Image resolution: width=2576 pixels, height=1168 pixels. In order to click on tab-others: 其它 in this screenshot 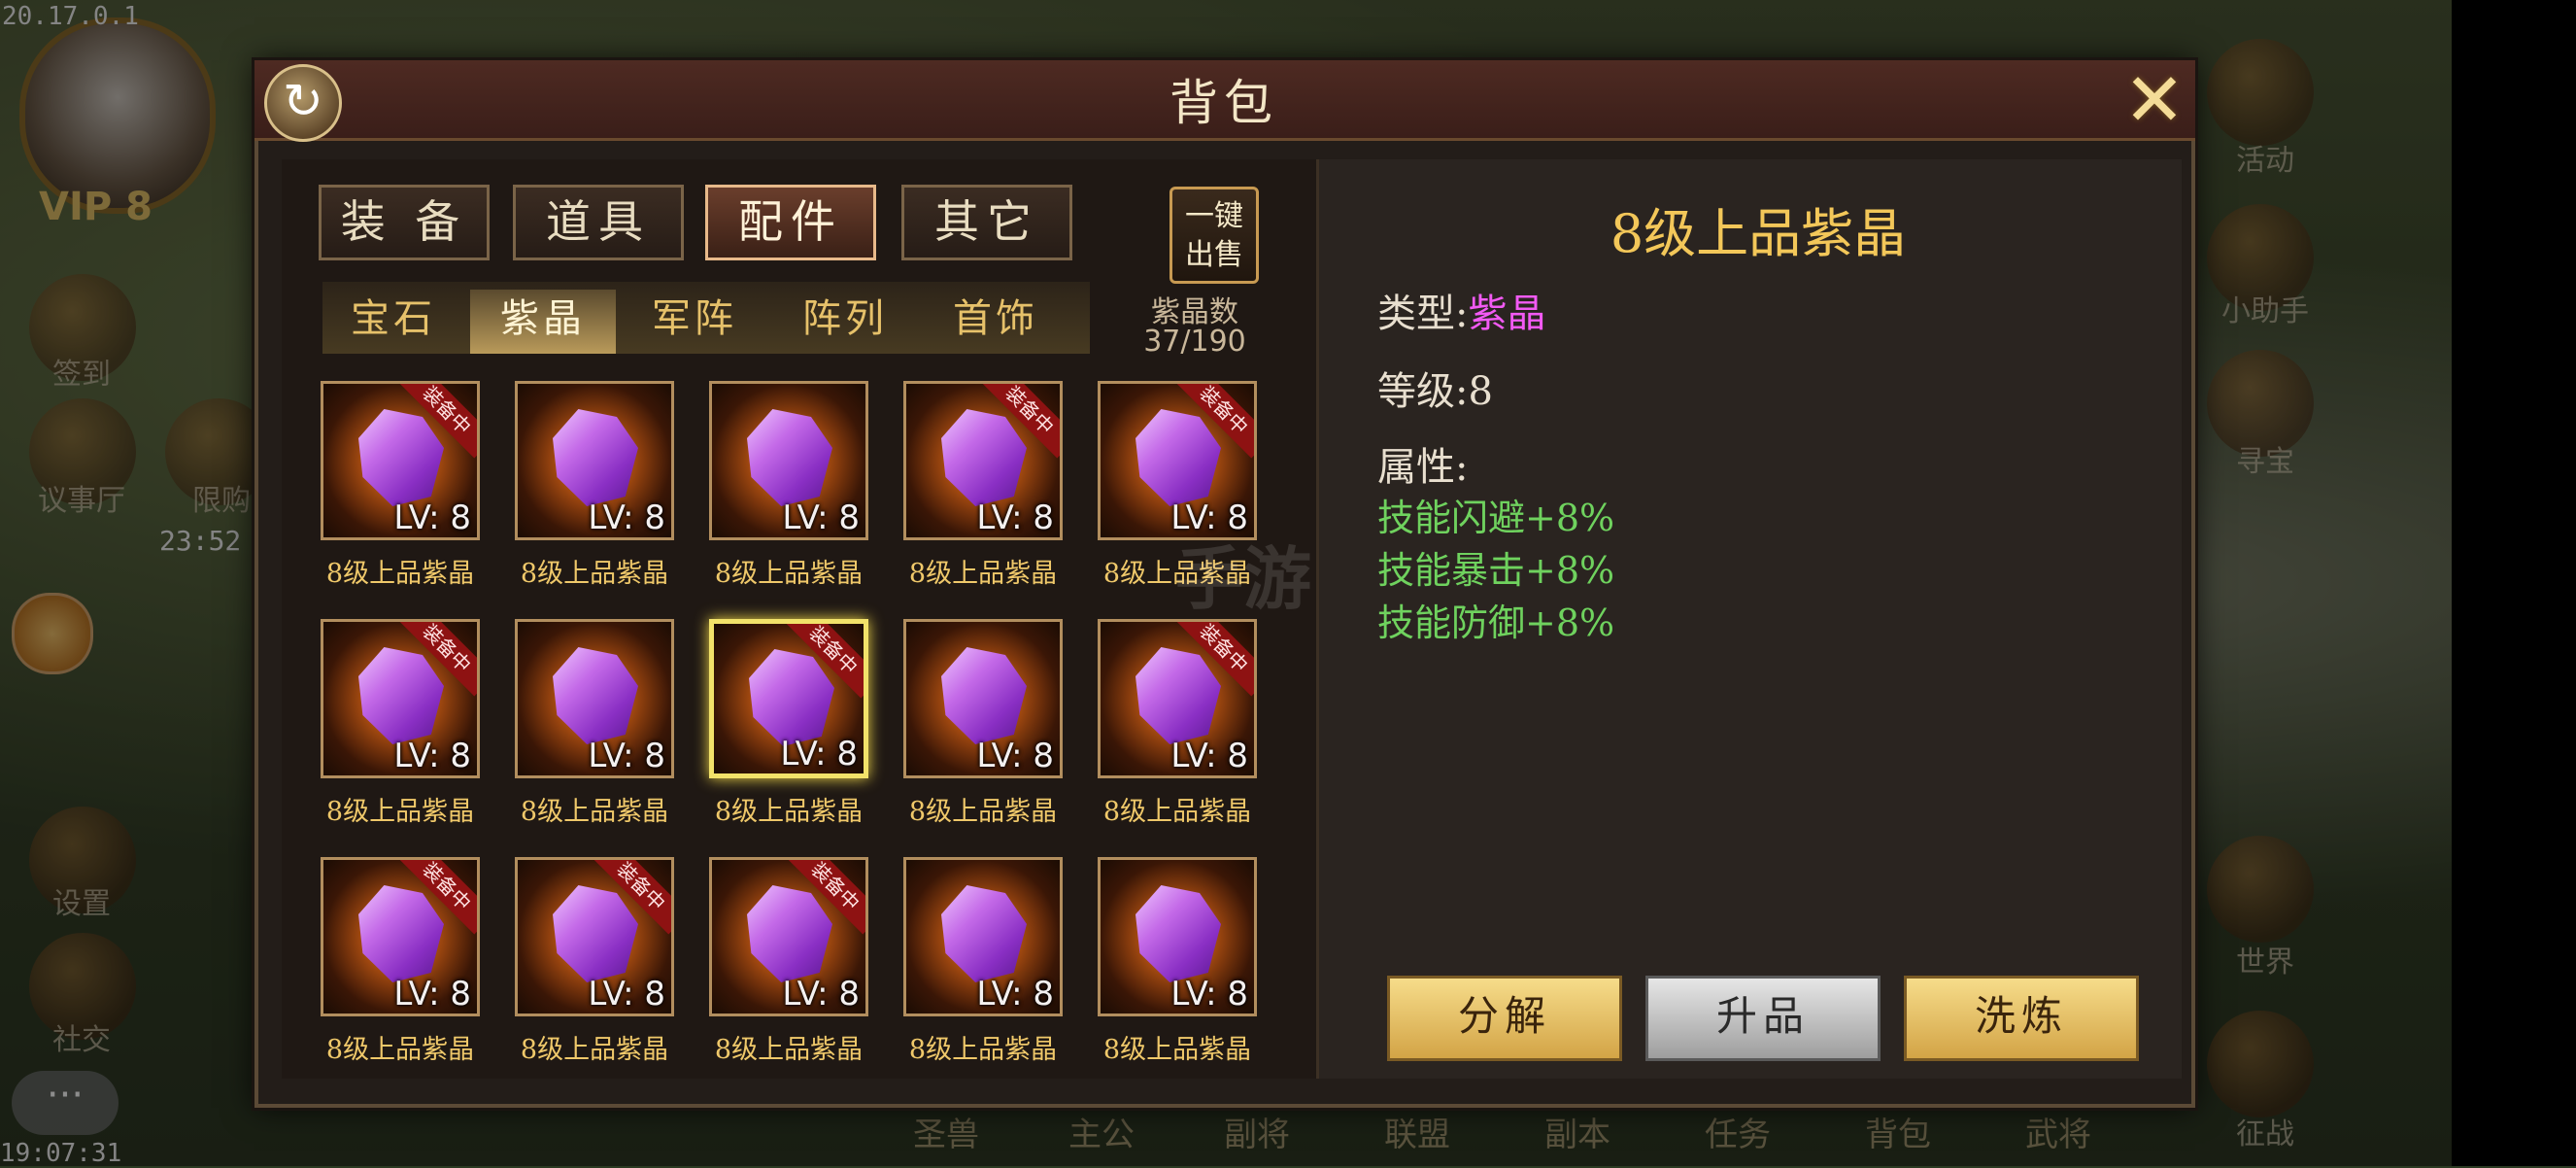, I will do `click(986, 223)`.